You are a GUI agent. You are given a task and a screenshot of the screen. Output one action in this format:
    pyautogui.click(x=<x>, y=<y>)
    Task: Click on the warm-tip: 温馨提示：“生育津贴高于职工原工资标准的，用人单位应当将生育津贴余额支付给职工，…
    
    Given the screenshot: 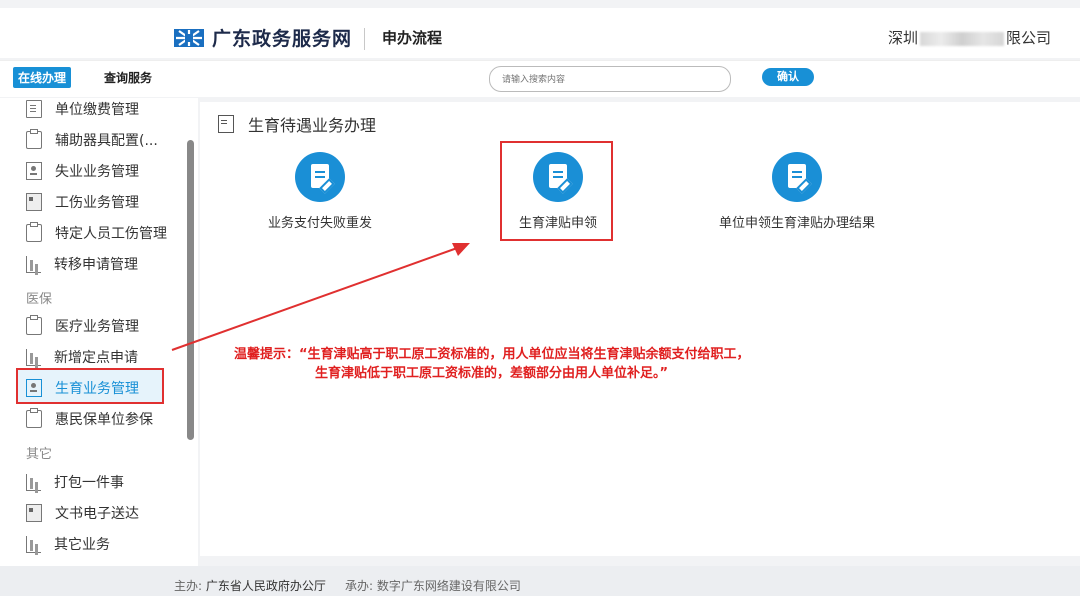 What is the action you would take?
    pyautogui.click(x=492, y=364)
    